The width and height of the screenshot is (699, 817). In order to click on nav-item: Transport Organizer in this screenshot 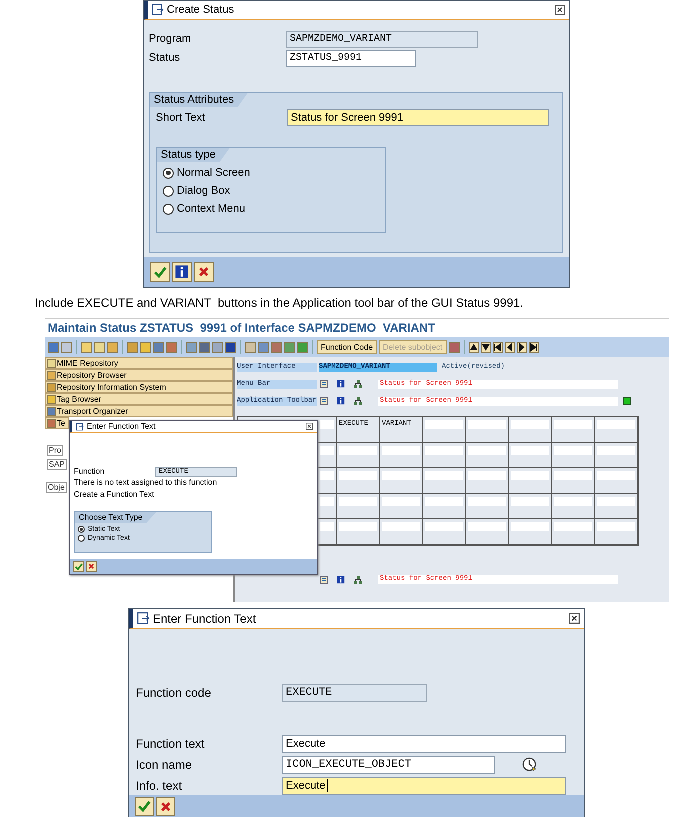, I will do `click(139, 411)`.